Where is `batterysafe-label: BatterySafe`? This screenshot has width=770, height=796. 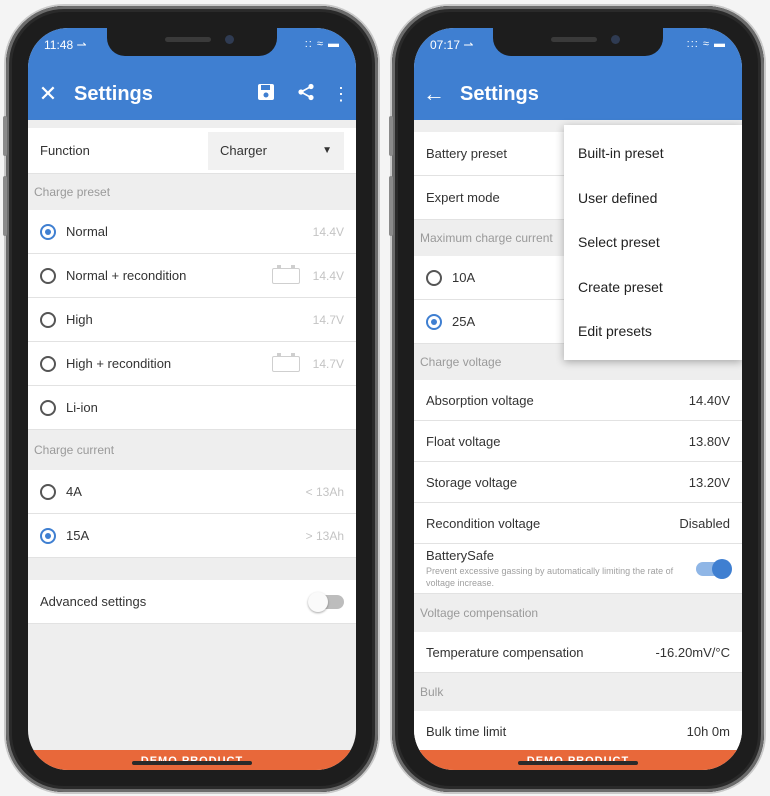
batterysafe-label: BatterySafe is located at coordinates (460, 555).